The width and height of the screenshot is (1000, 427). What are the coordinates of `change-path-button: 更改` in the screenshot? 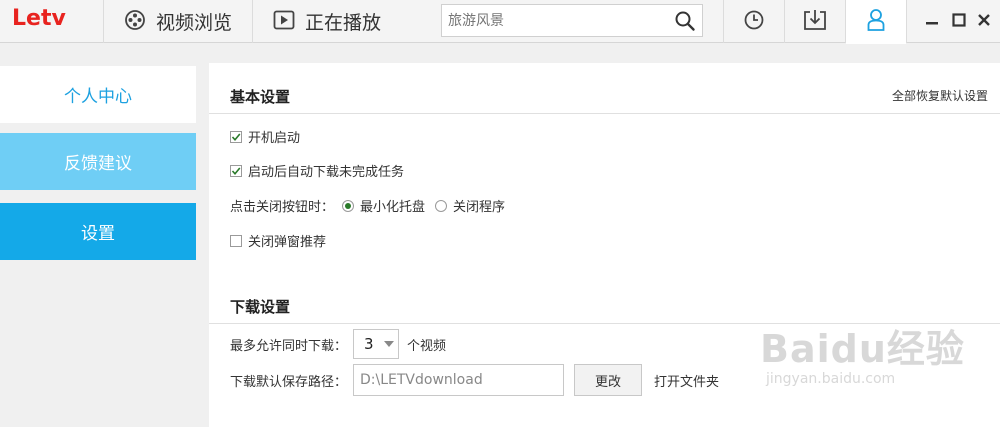 It's located at (608, 380).